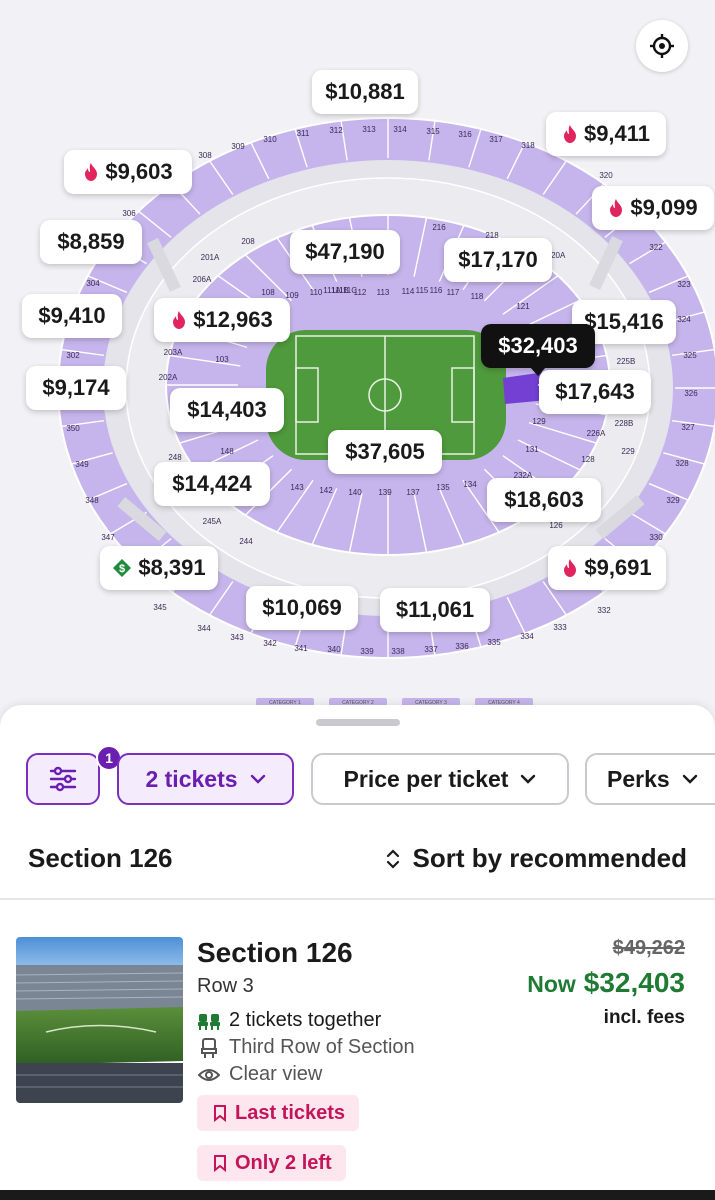  Describe the element at coordinates (205, 155) in the screenshot. I see `section-label-308: 308` at that location.